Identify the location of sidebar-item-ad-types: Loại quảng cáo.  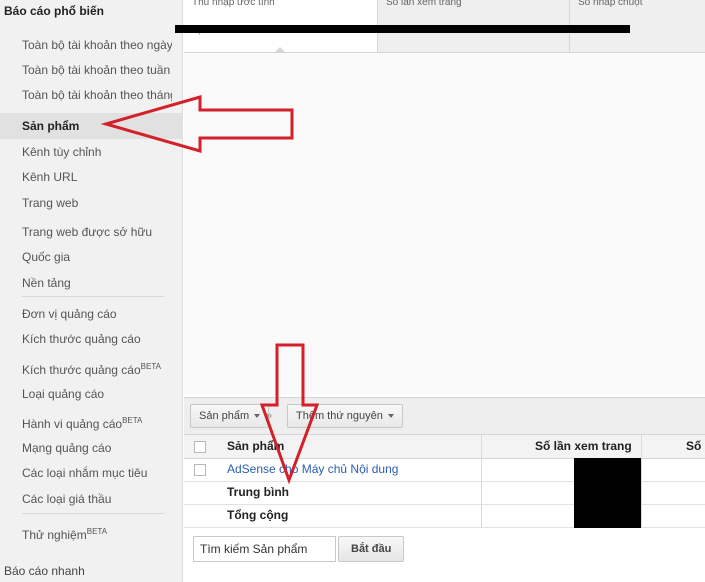
(97, 394).